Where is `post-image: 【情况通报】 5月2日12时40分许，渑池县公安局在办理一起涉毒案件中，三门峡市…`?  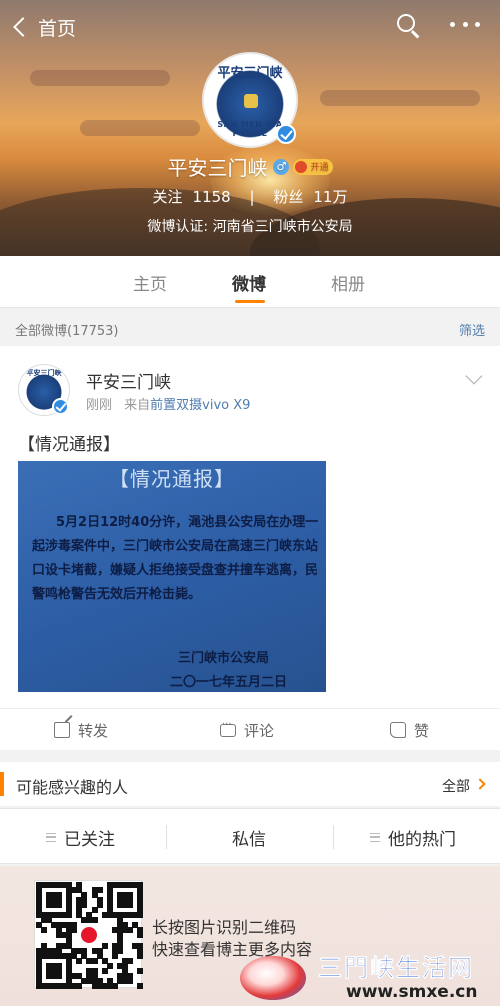 post-image: 【情况通报】 5月2日12时40分许，渑池县公安局在办理一起涉毒案件中，三门峡市… is located at coordinates (172, 576).